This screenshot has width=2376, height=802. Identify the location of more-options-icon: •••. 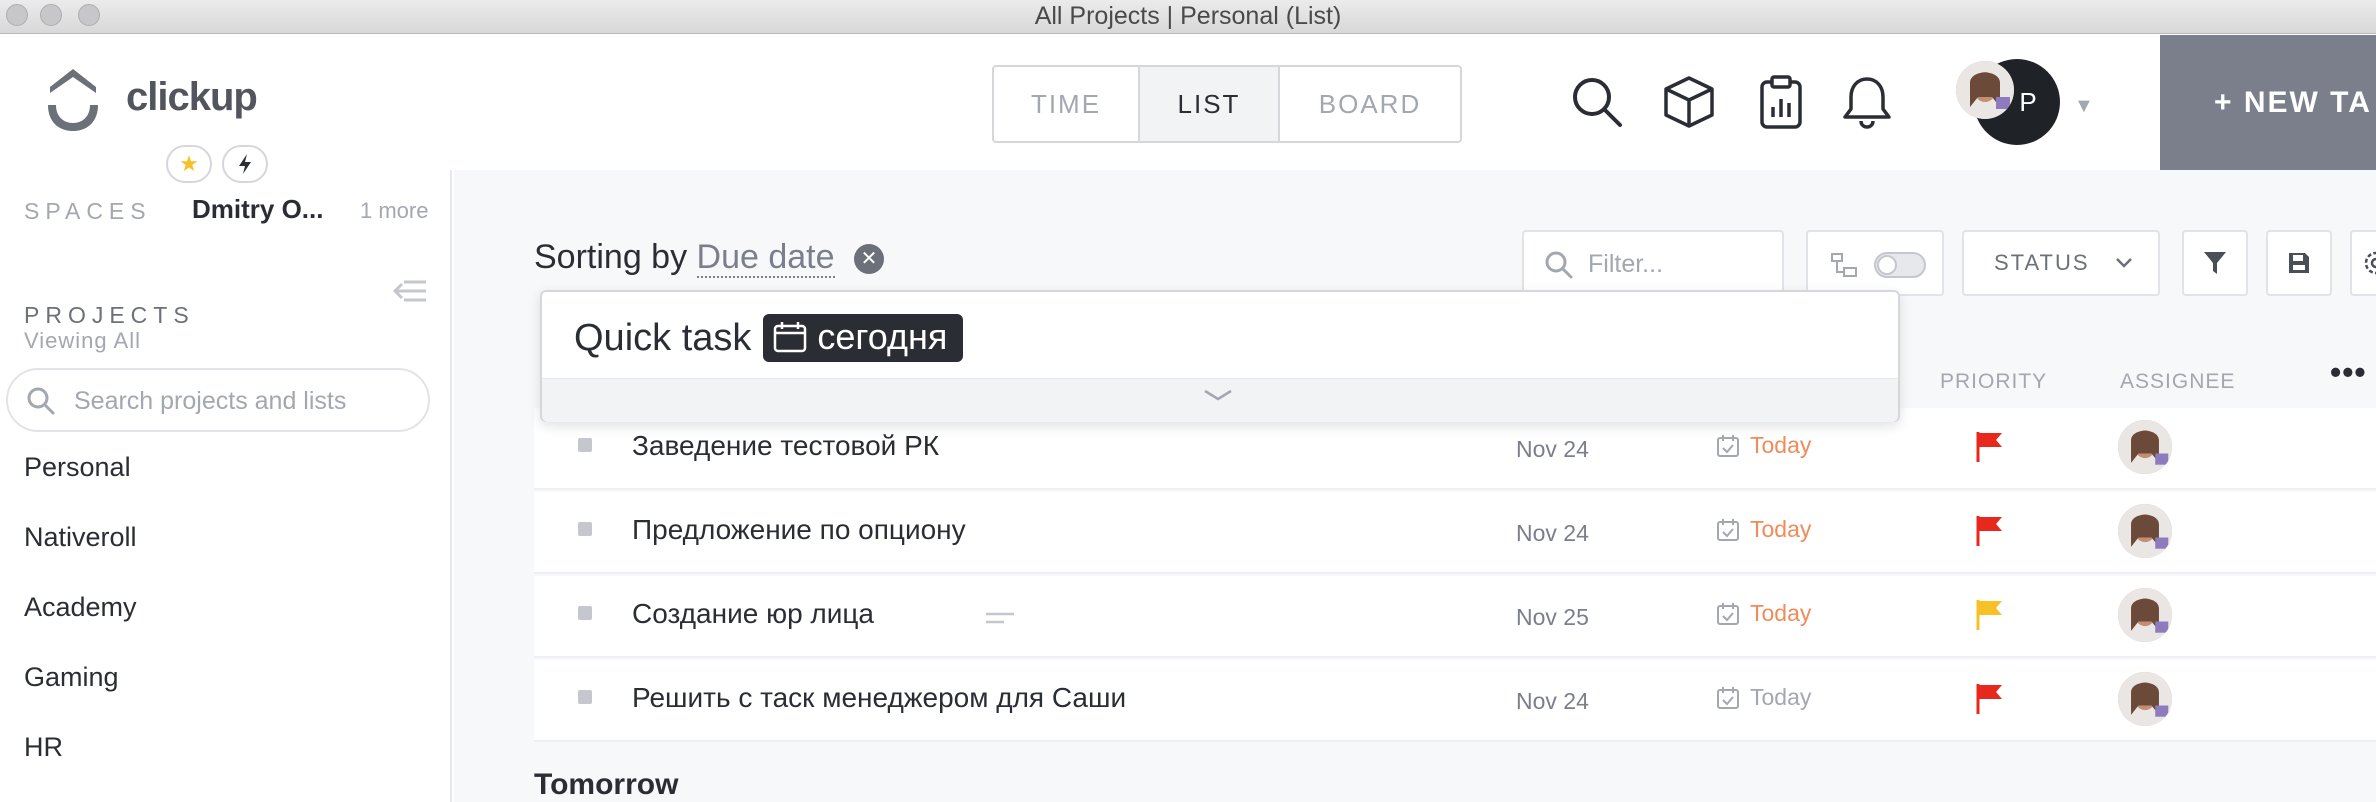
(2348, 372).